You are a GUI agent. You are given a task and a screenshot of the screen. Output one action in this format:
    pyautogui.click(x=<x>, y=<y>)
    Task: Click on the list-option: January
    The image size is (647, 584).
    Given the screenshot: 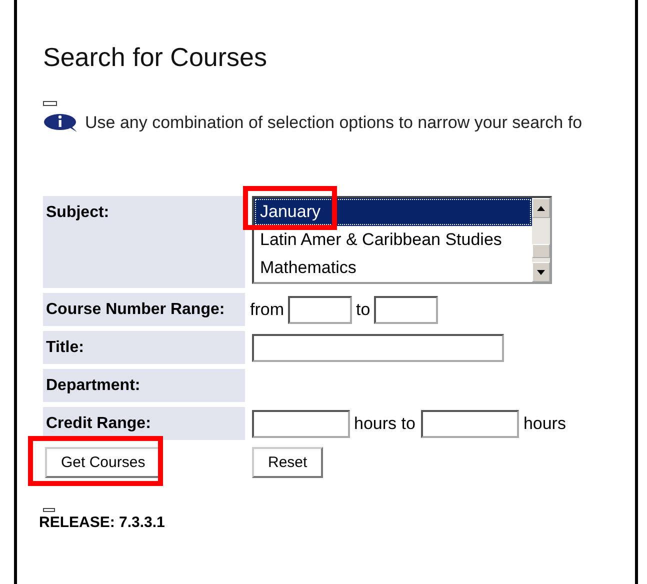 What is the action you would take?
    pyautogui.click(x=393, y=212)
    